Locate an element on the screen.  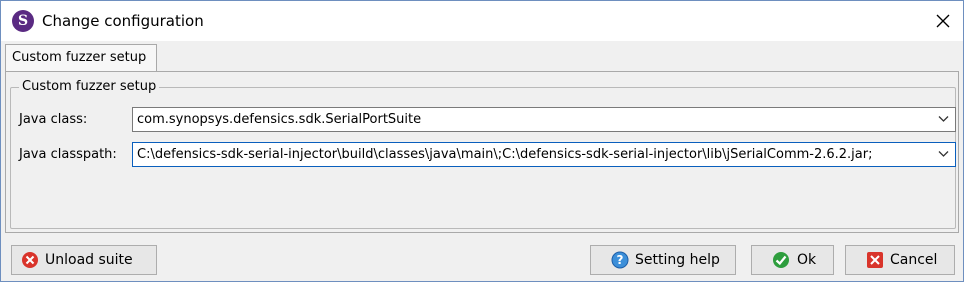
ok-button: Ok is located at coordinates (792, 260).